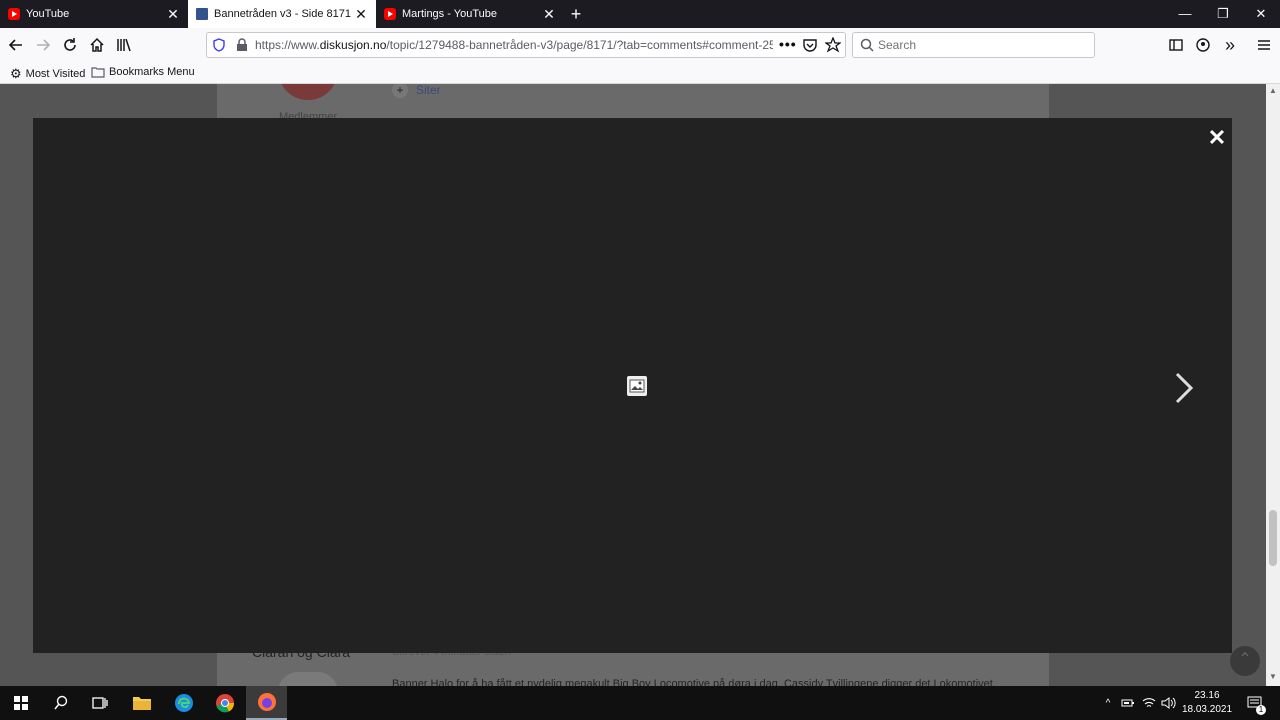 Image resolution: width=1280 pixels, height=720 pixels. What do you see at coordinates (788, 44) in the screenshot?
I see `page-actions-icon: •••` at bounding box center [788, 44].